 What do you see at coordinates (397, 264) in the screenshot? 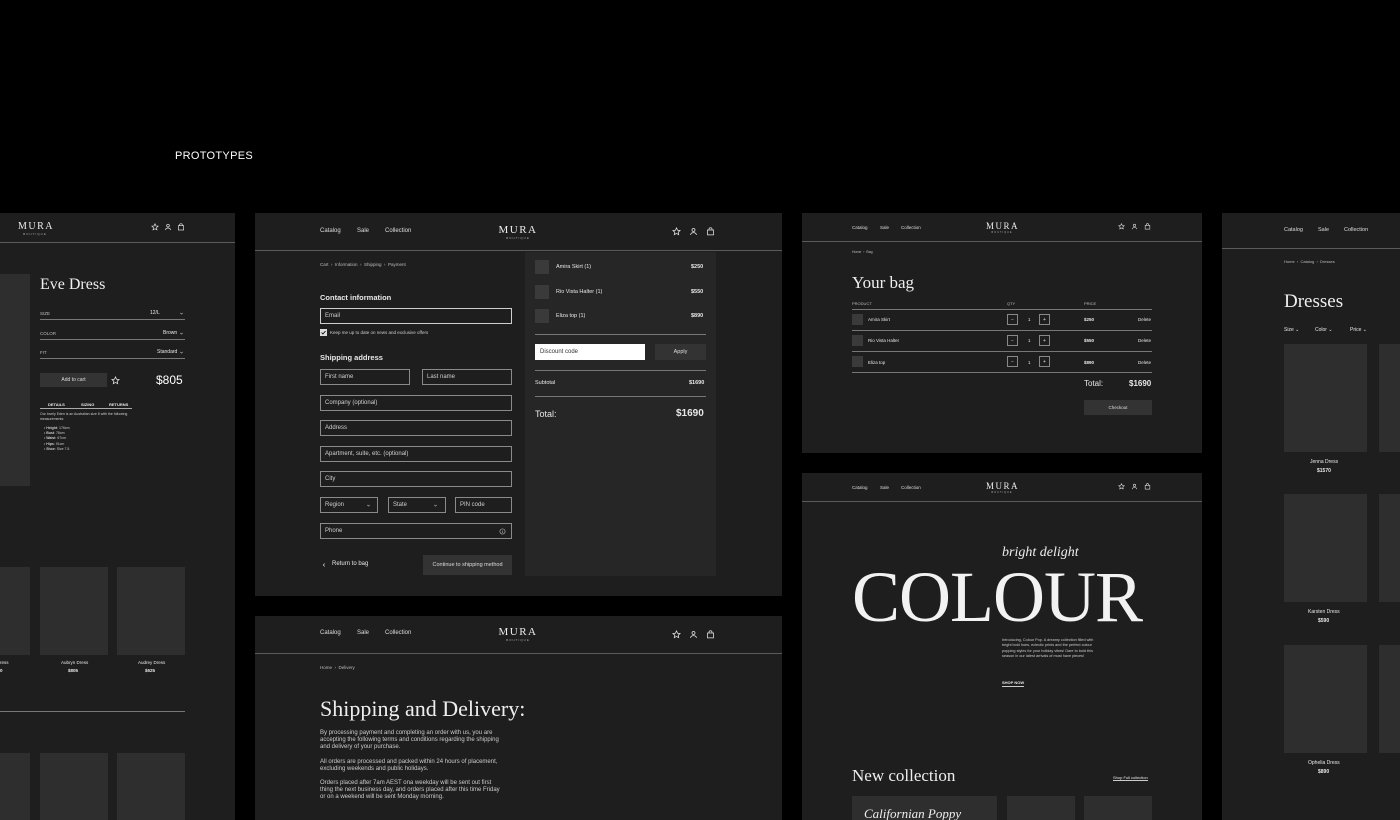
I see `breadcrumb-item: Payment` at bounding box center [397, 264].